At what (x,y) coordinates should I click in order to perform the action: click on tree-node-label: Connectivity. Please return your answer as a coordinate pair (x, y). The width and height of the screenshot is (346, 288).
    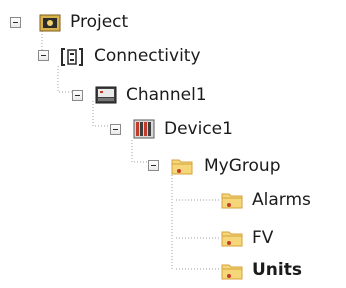
    Looking at the image, I should click on (147, 56).